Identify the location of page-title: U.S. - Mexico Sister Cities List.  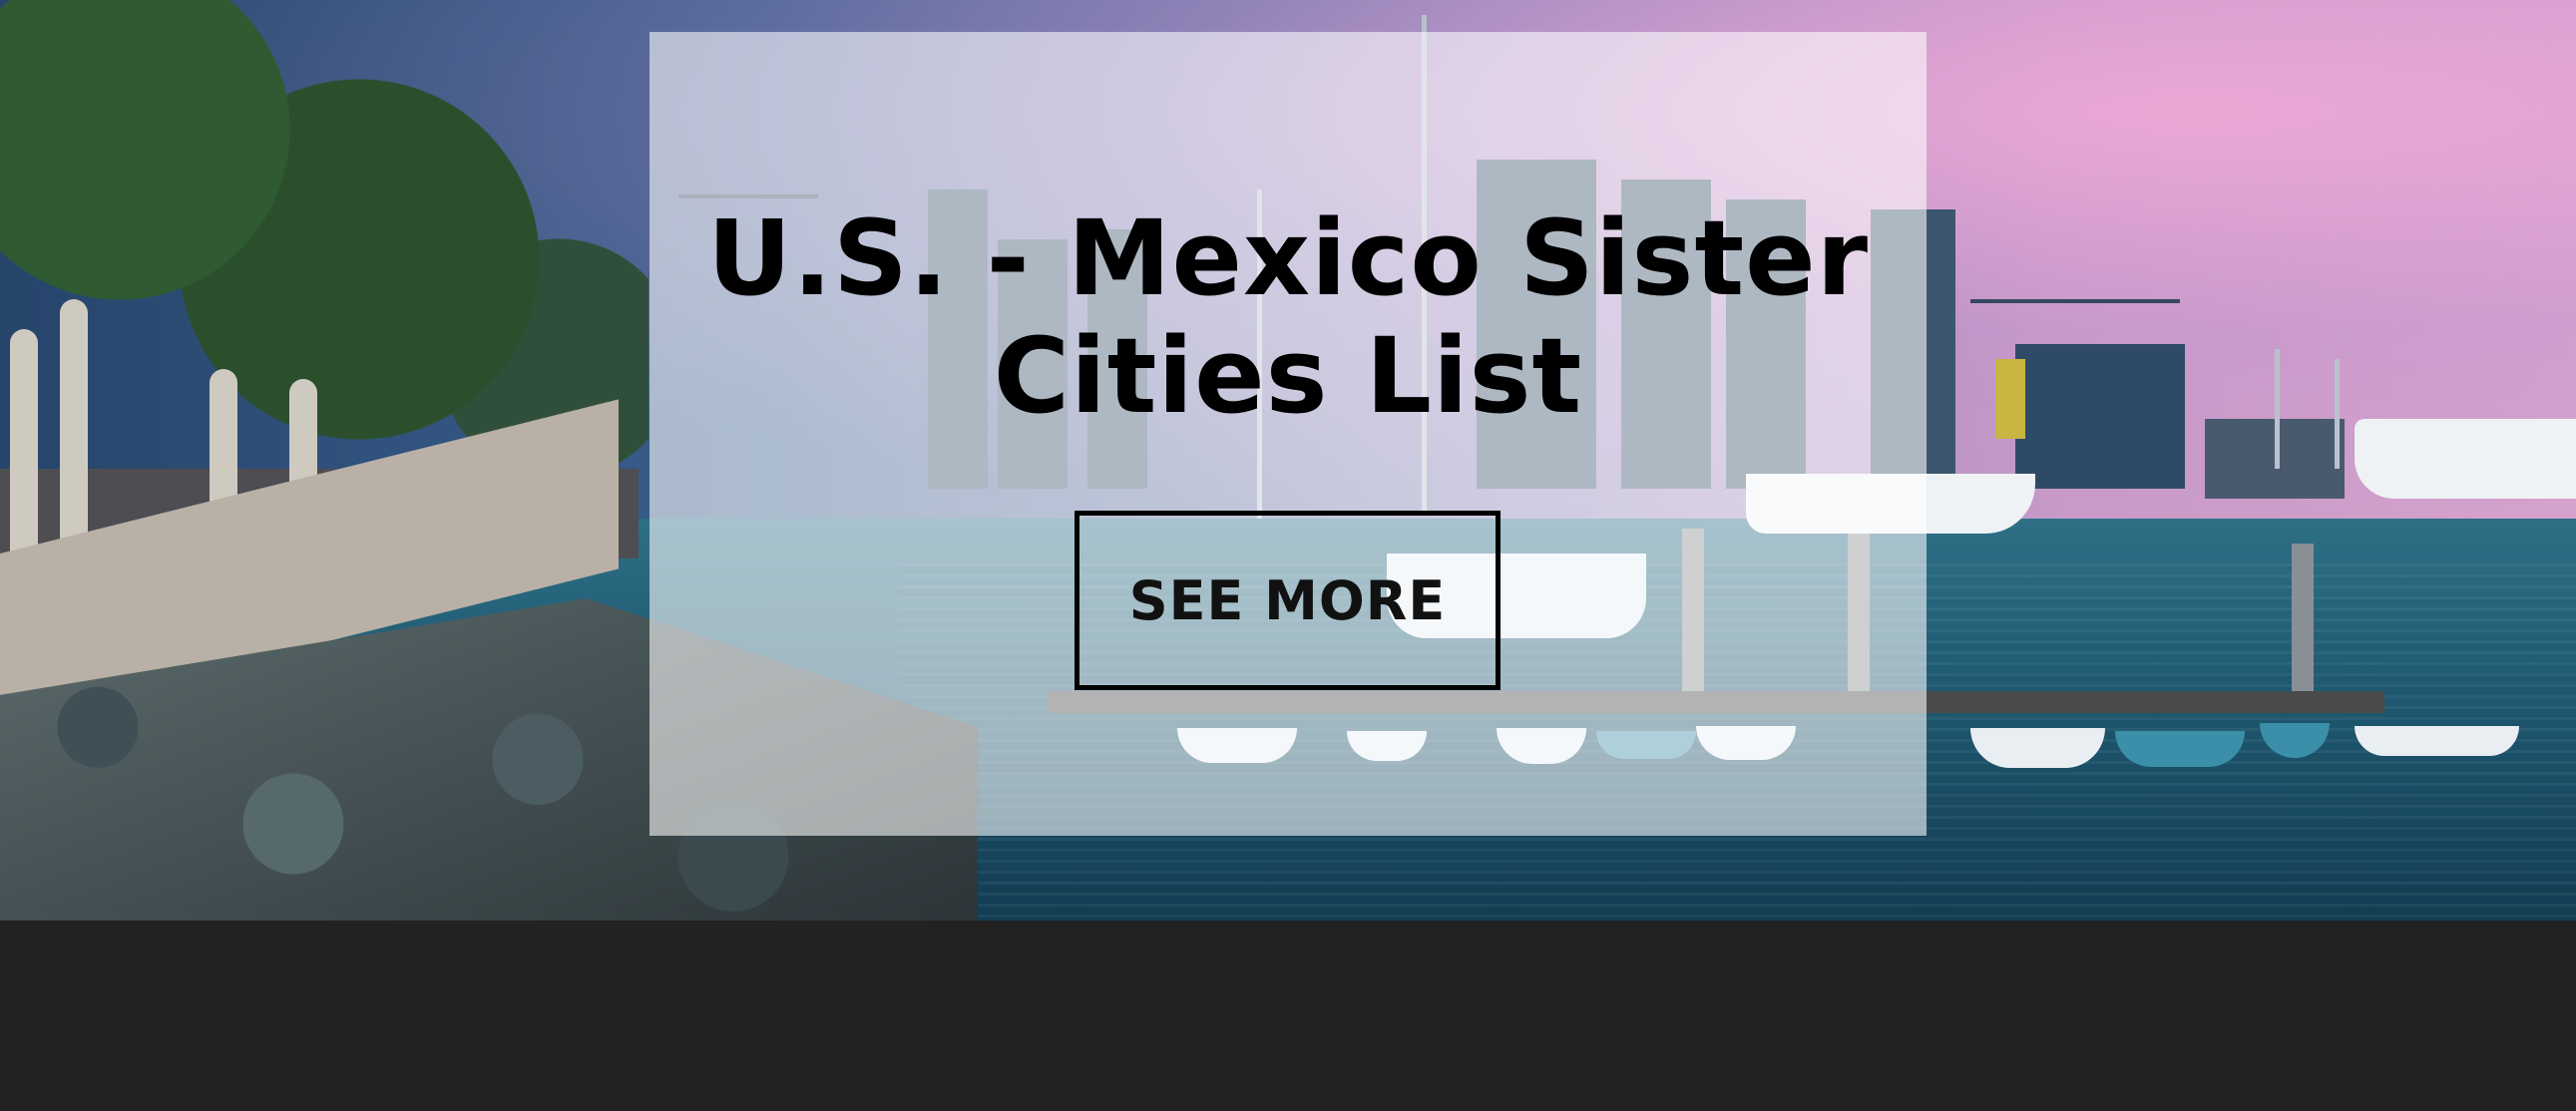
(1288, 317).